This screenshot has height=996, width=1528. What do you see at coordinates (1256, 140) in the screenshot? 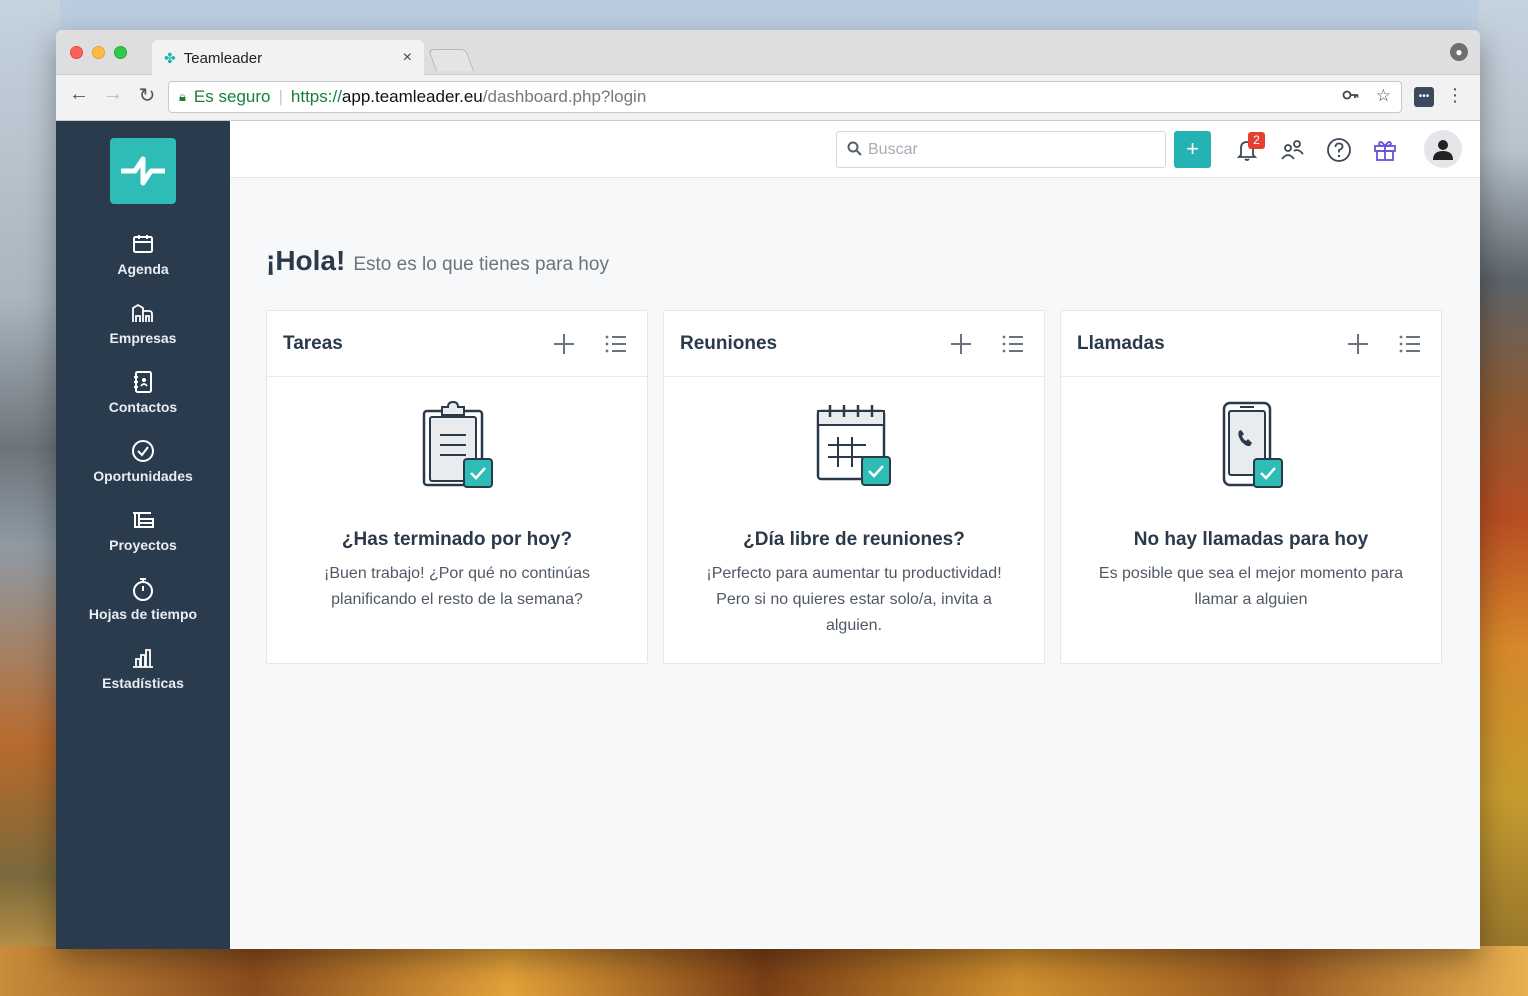
I see `notification-badge: 2` at bounding box center [1256, 140].